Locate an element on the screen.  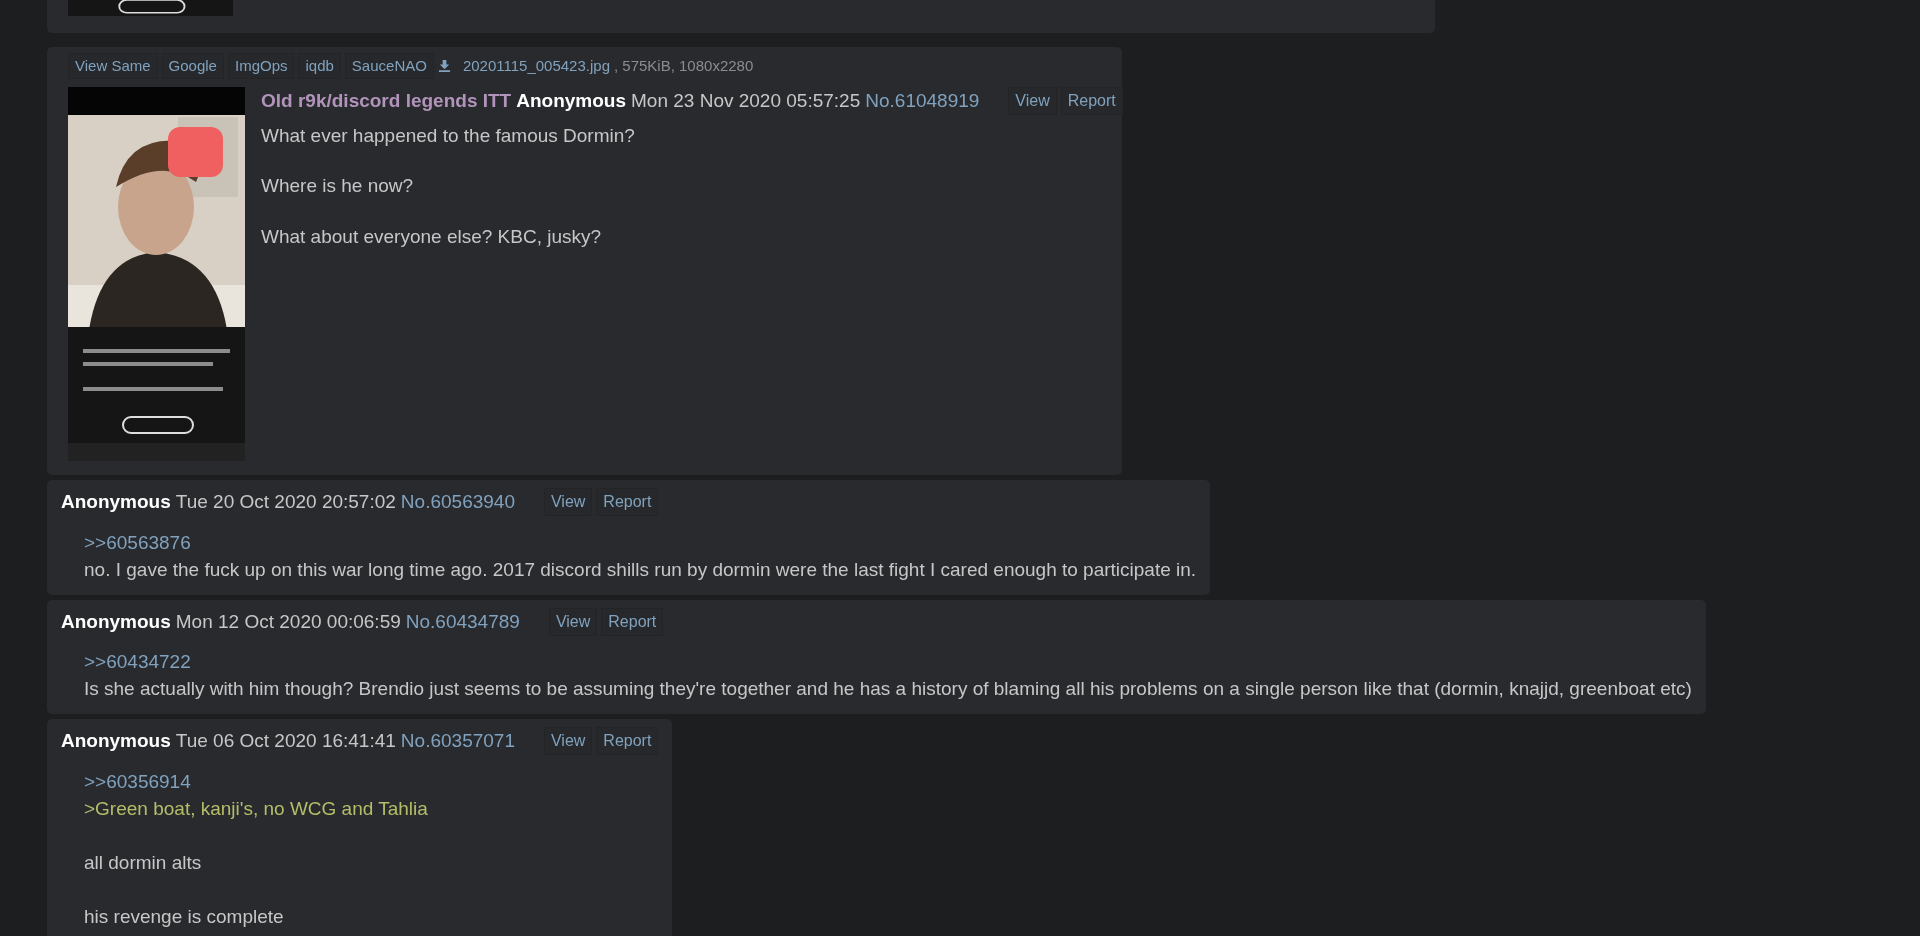
quote-link: >>60356914 is located at coordinates (371, 781).